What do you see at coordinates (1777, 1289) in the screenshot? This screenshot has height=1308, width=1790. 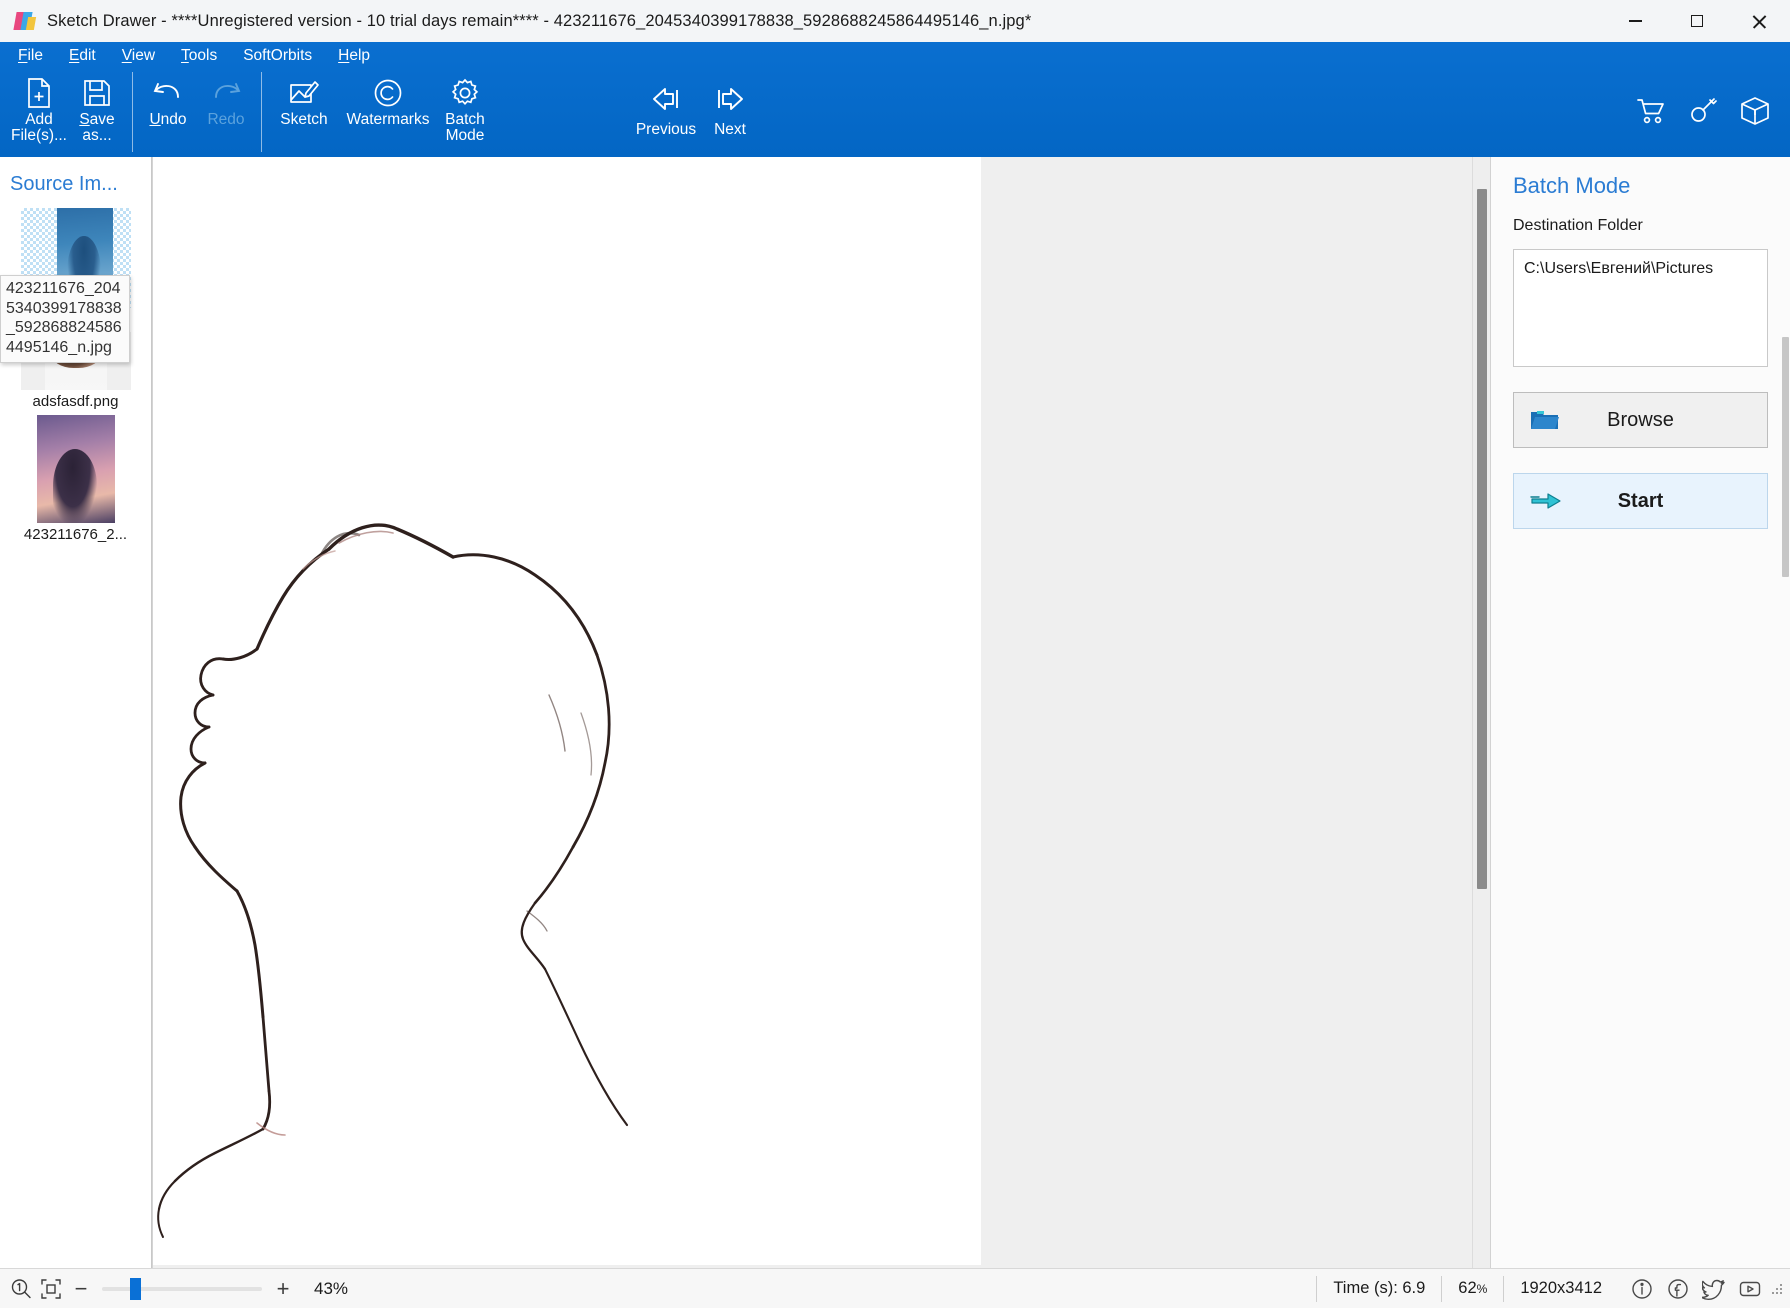 I see `resize-grip` at bounding box center [1777, 1289].